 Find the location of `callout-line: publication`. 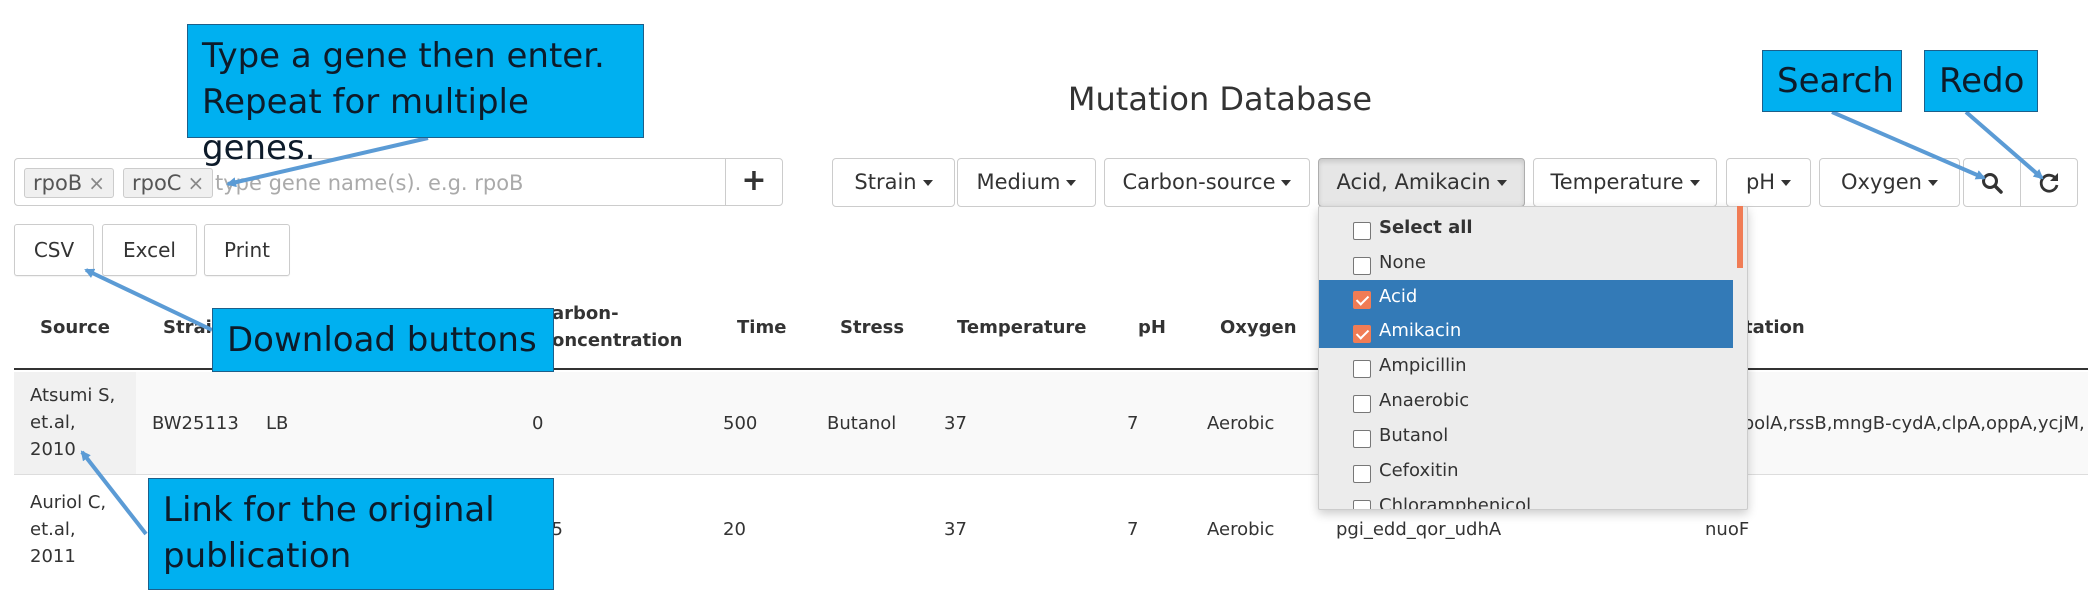

callout-line: publication is located at coordinates (257, 556).